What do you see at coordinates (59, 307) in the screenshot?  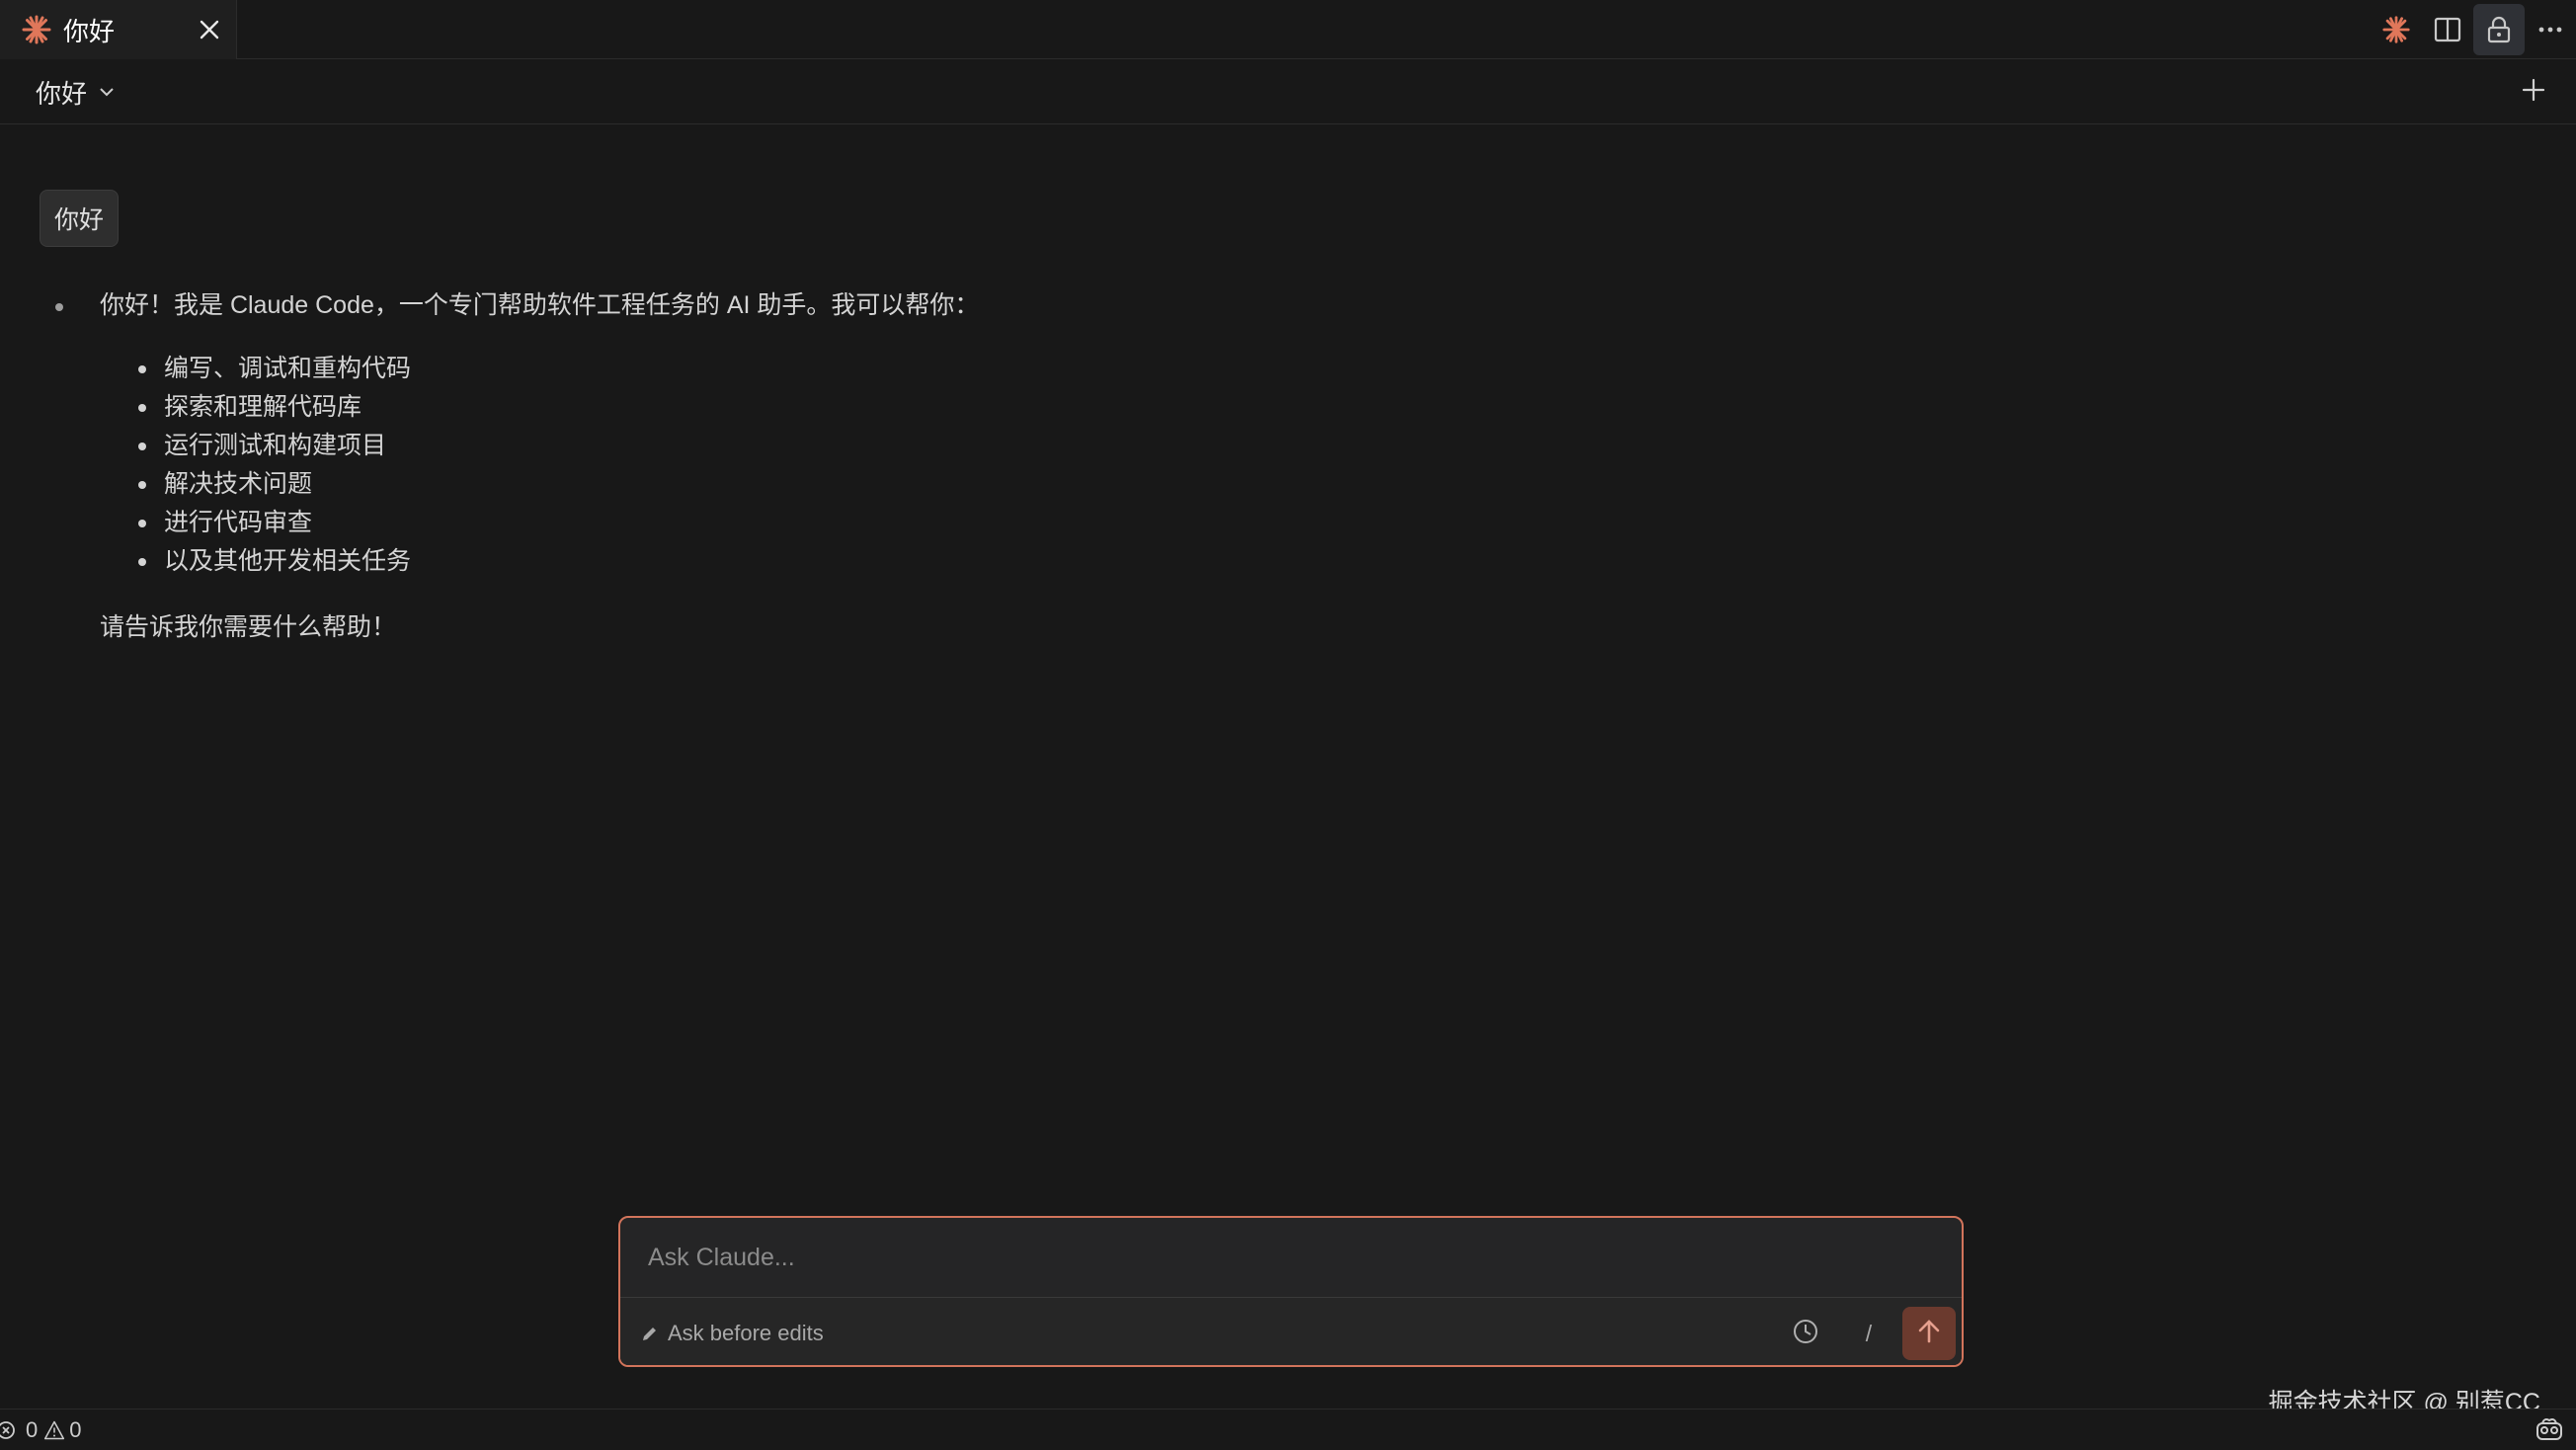 I see `message-bullet-icon` at bounding box center [59, 307].